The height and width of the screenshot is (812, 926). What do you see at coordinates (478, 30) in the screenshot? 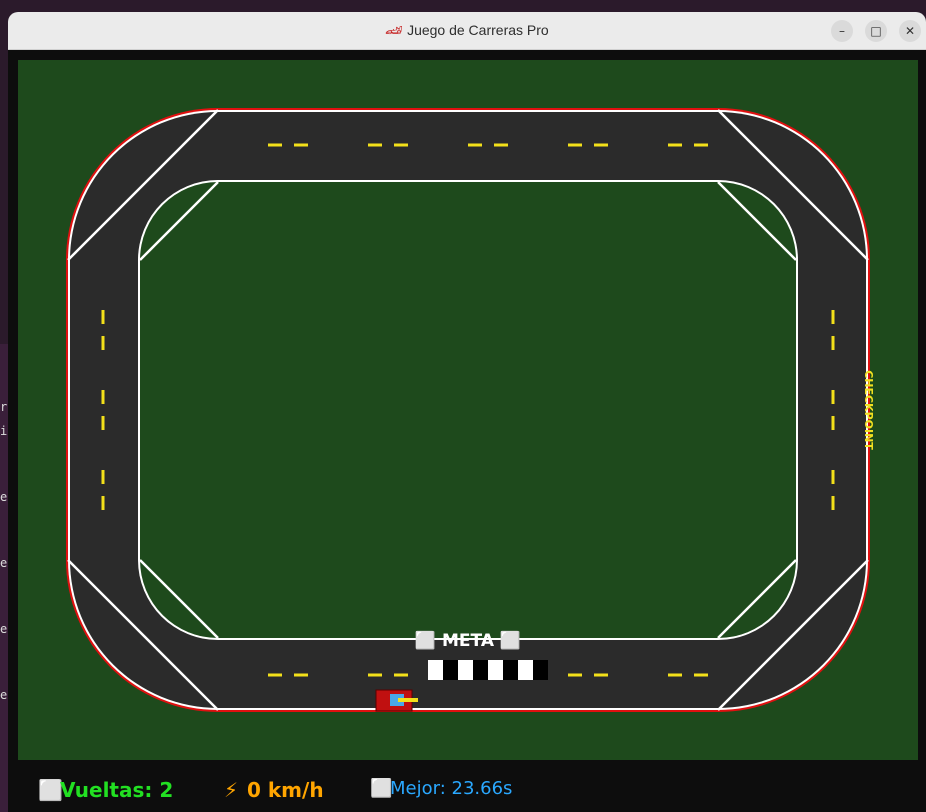
I see `window-title-text: Juego de Carreras Pro` at bounding box center [478, 30].